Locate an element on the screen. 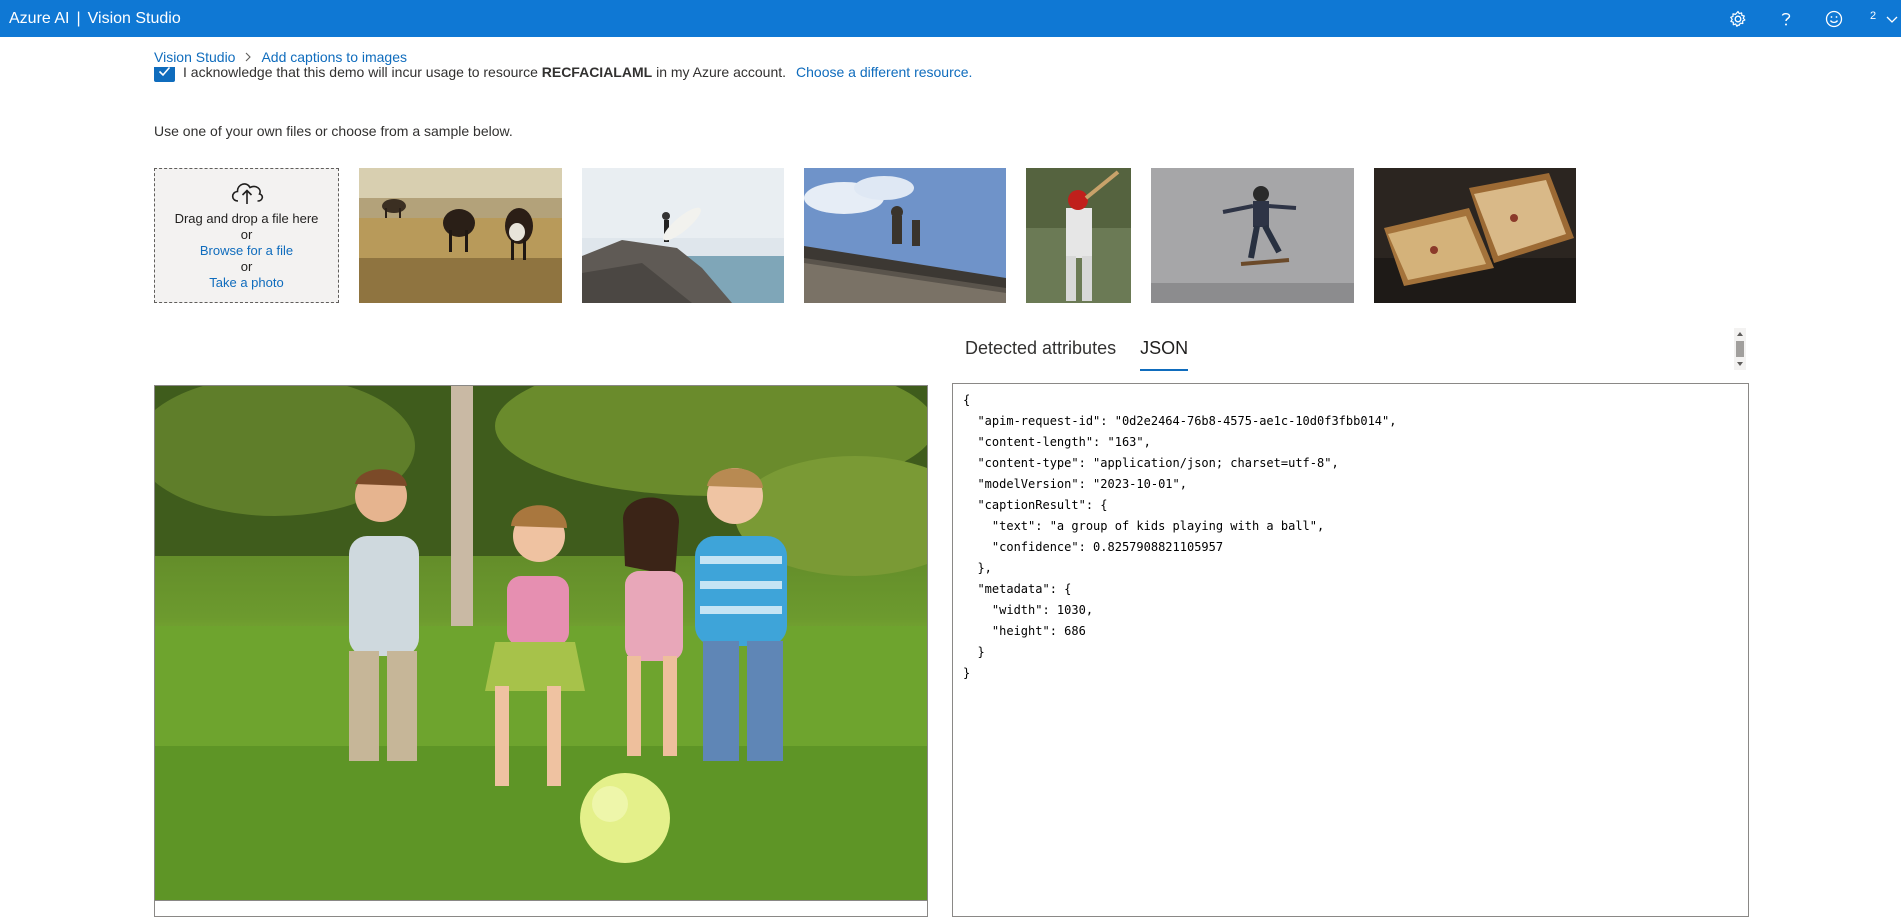 This screenshot has height=917, width=1901. choose-resource-link: Choose a different resource. is located at coordinates (884, 73).